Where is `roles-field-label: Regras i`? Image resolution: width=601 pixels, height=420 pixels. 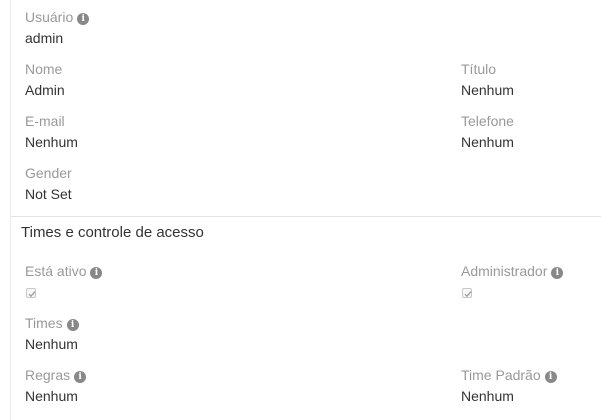
roles-field-label: Regras i is located at coordinates (56, 375).